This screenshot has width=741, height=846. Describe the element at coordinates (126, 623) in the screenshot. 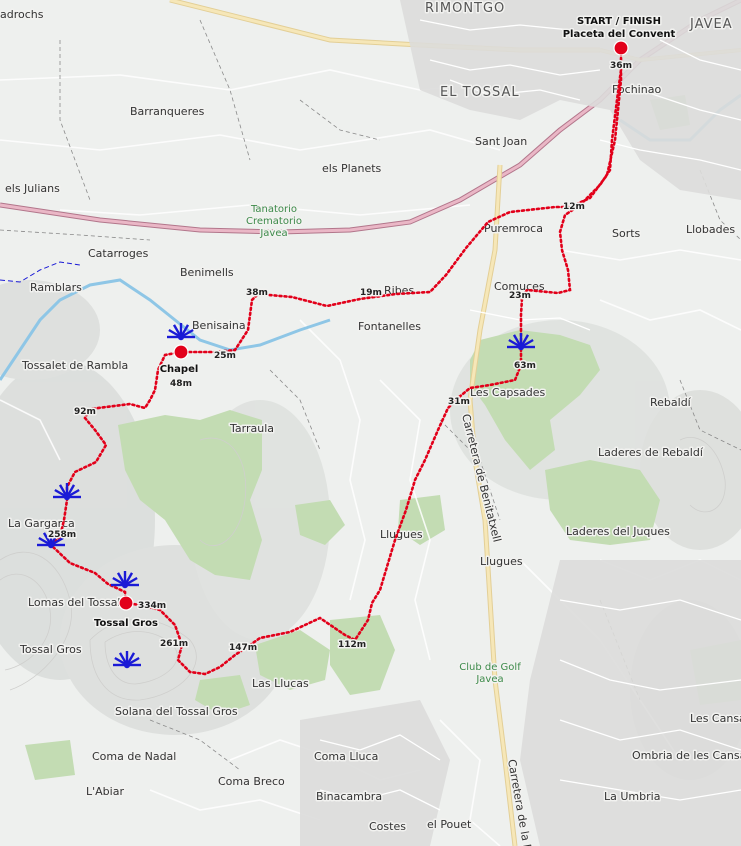

I see `summit-name: Tossal Gros` at that location.